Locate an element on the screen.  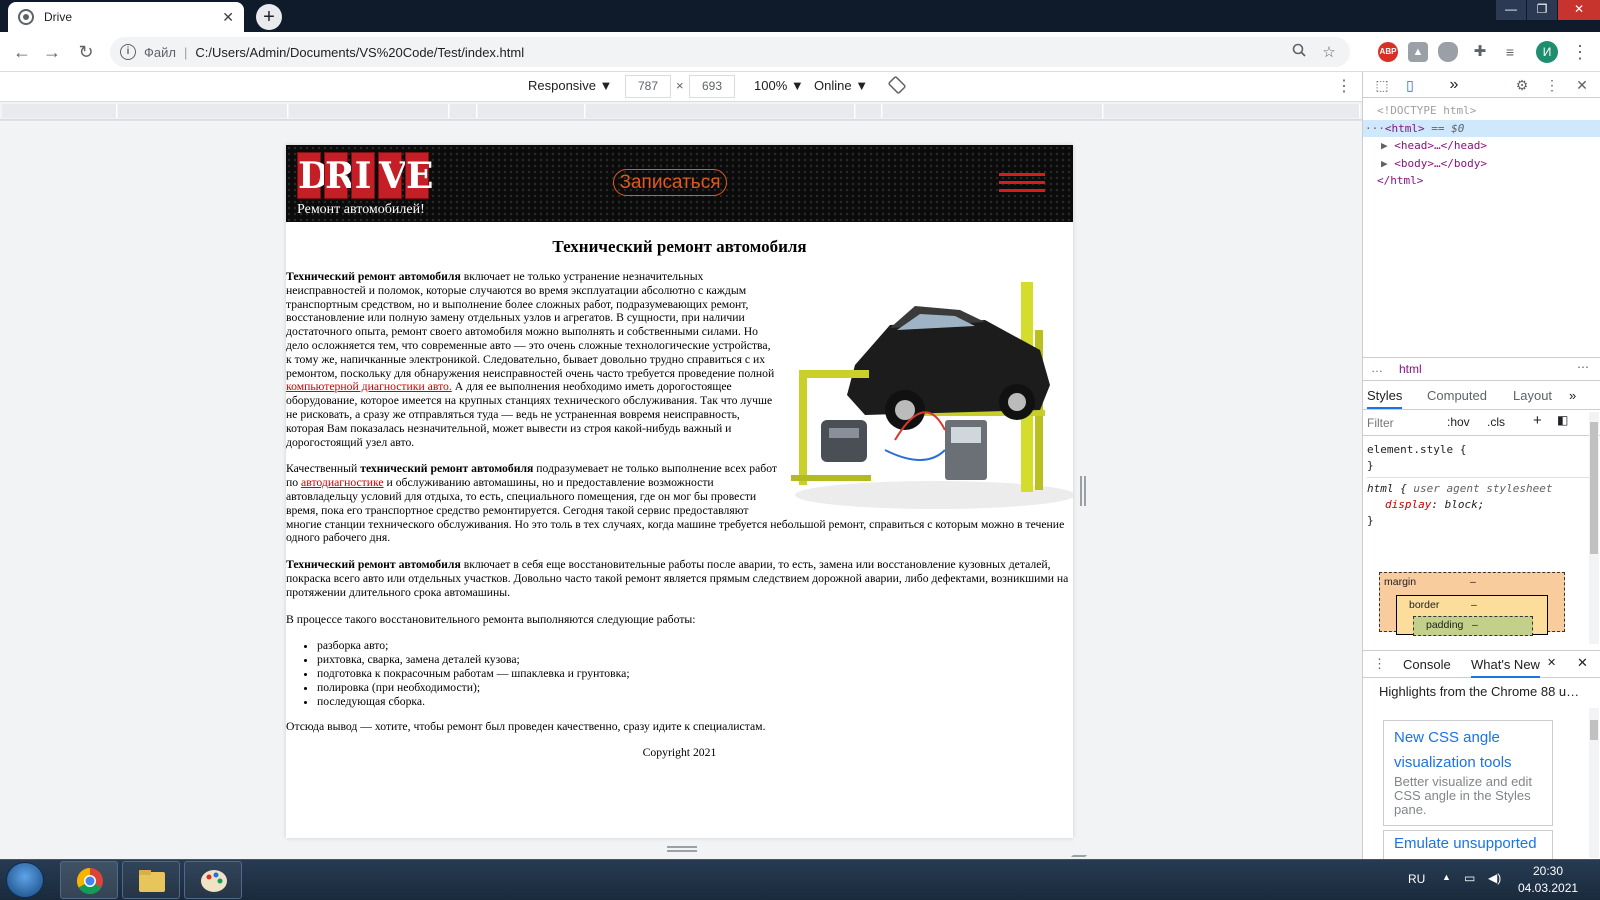
language-indicator: RU is located at coordinates (1416, 879).